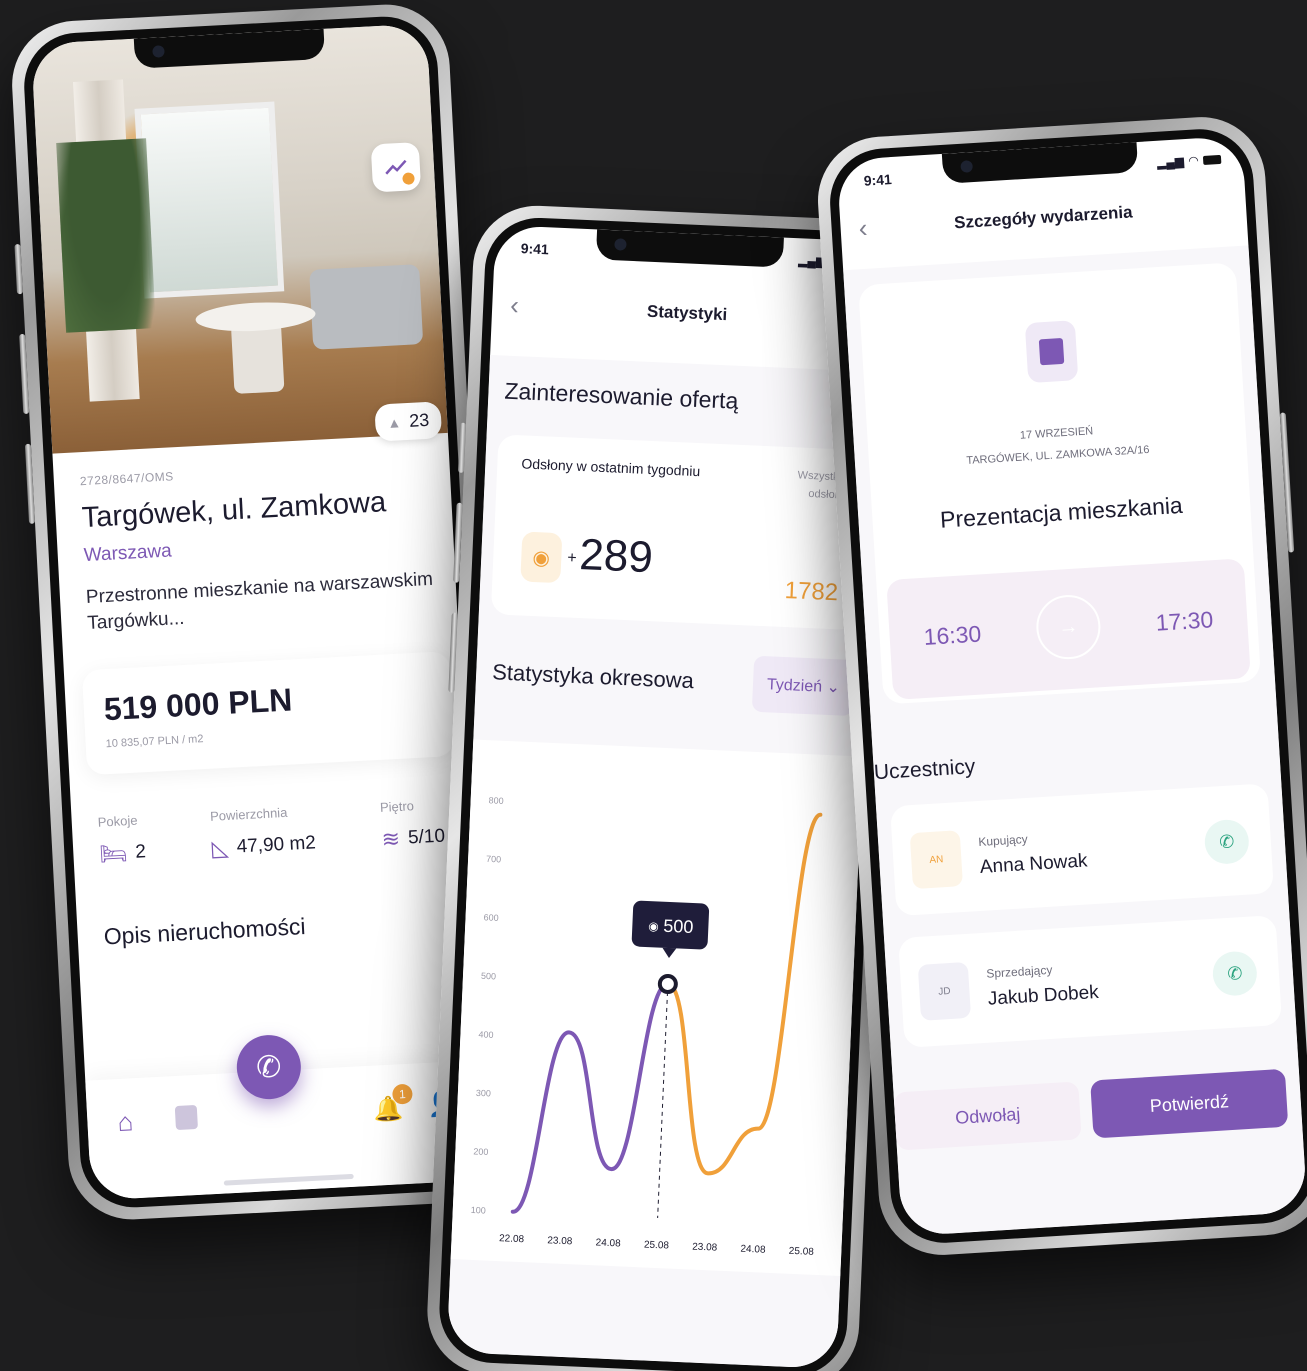 The height and width of the screenshot is (1371, 1307). I want to click on spec-value: 47,90 m2, so click(276, 845).